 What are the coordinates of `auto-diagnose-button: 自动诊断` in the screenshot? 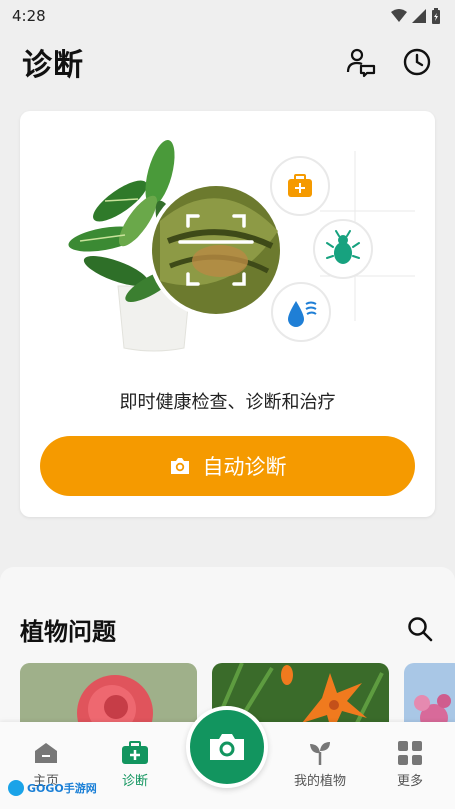 It's located at (227, 466).